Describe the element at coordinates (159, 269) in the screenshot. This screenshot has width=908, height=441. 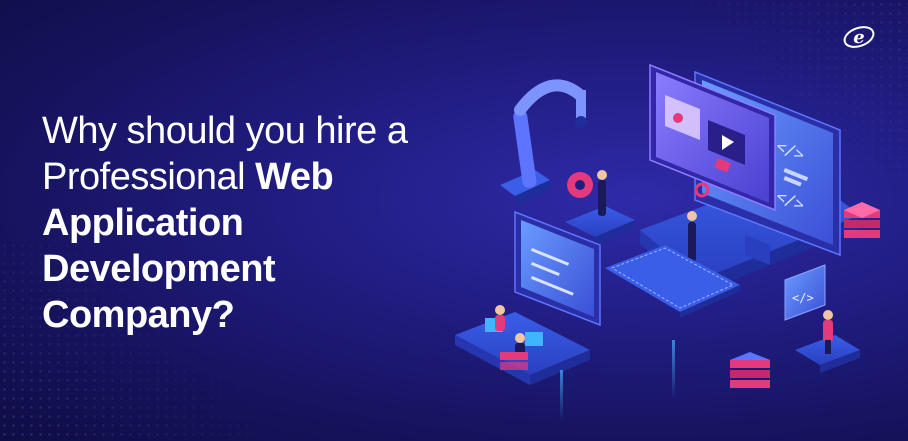
I see `headline-line-4: Development` at that location.